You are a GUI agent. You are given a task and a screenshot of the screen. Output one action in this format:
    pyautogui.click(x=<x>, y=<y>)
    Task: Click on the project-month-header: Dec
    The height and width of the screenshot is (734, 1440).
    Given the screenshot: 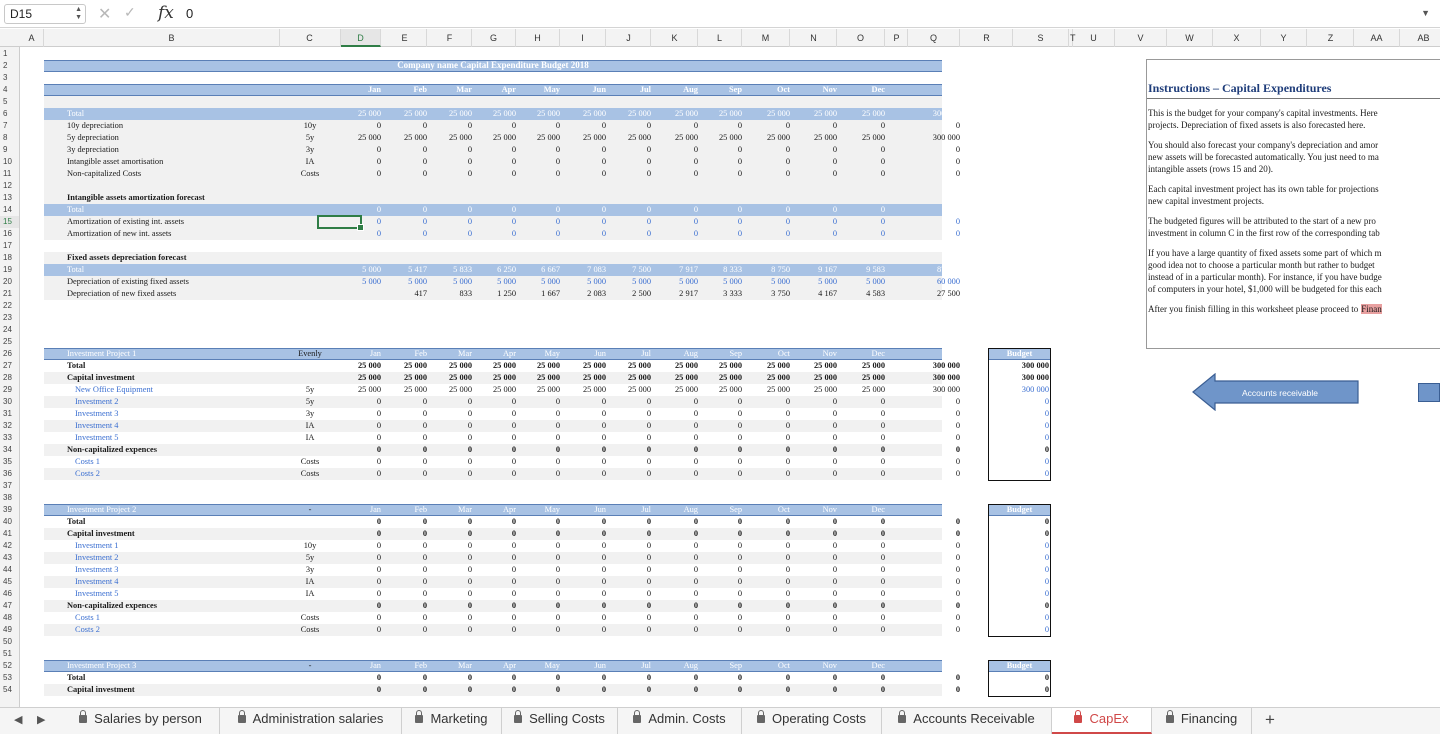 What is the action you would take?
    pyautogui.click(x=861, y=666)
    